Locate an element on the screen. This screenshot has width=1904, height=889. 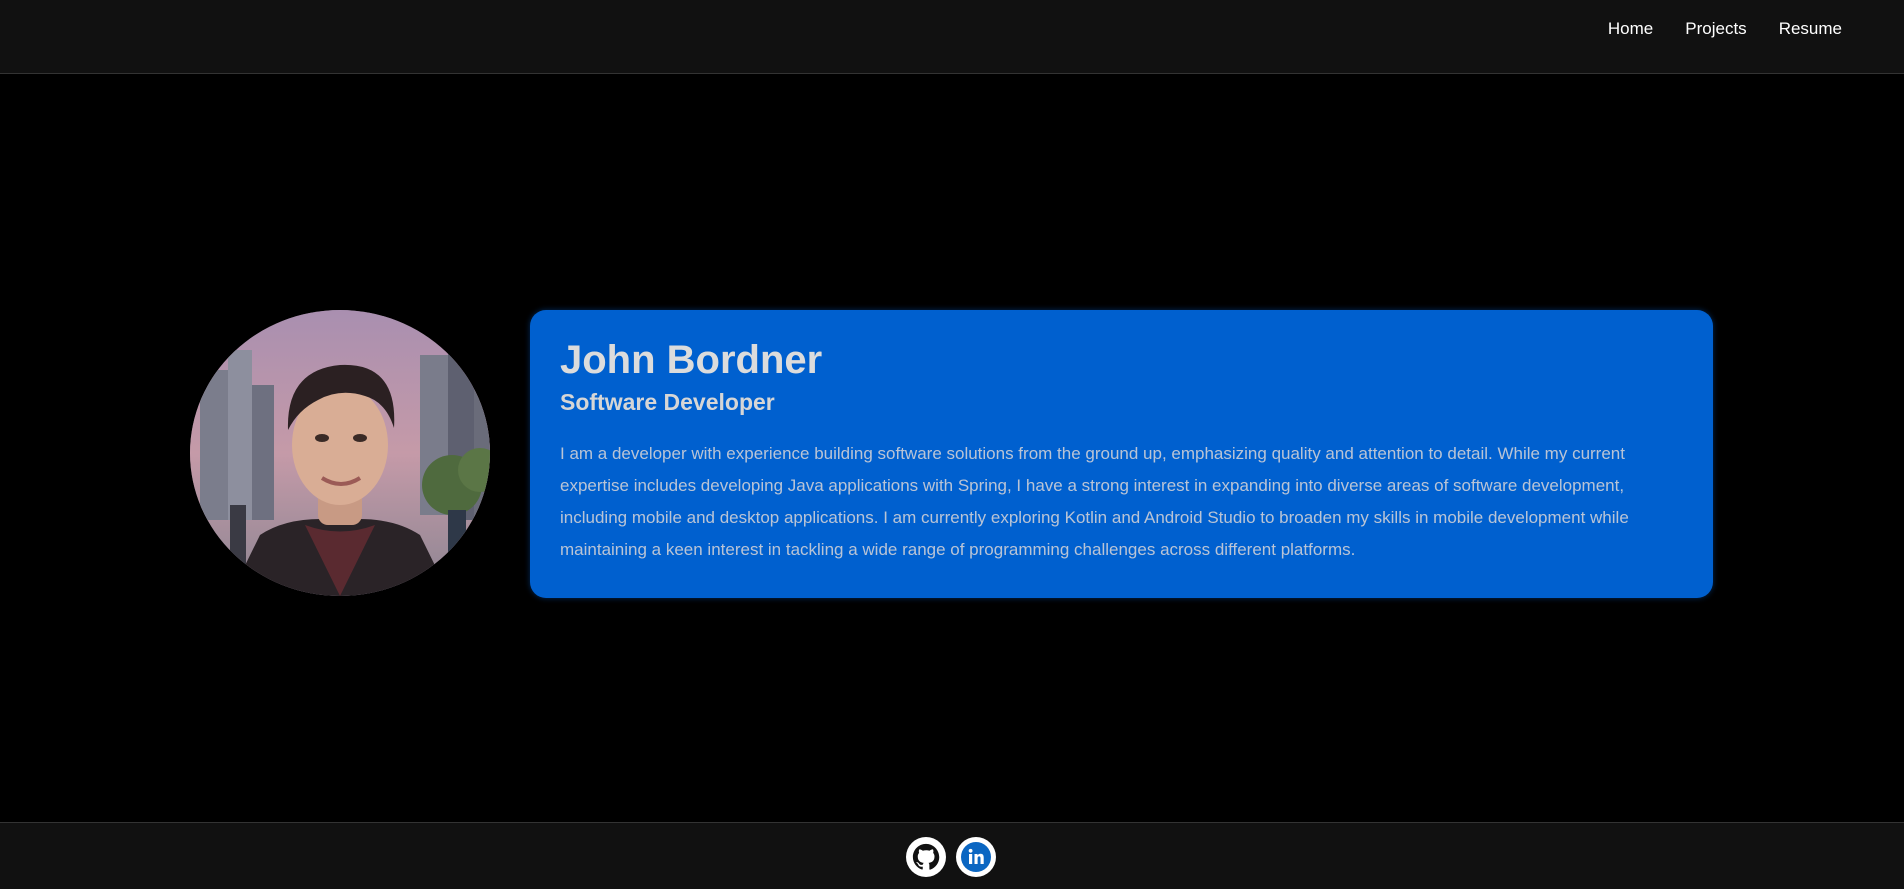
github-icon is located at coordinates (926, 856).